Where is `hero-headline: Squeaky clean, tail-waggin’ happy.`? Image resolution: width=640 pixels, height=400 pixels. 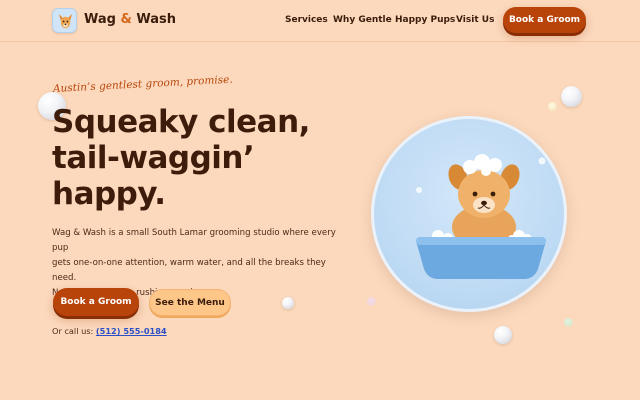 hero-headline: Squeaky clean, tail-waggin’ happy. is located at coordinates (187, 158).